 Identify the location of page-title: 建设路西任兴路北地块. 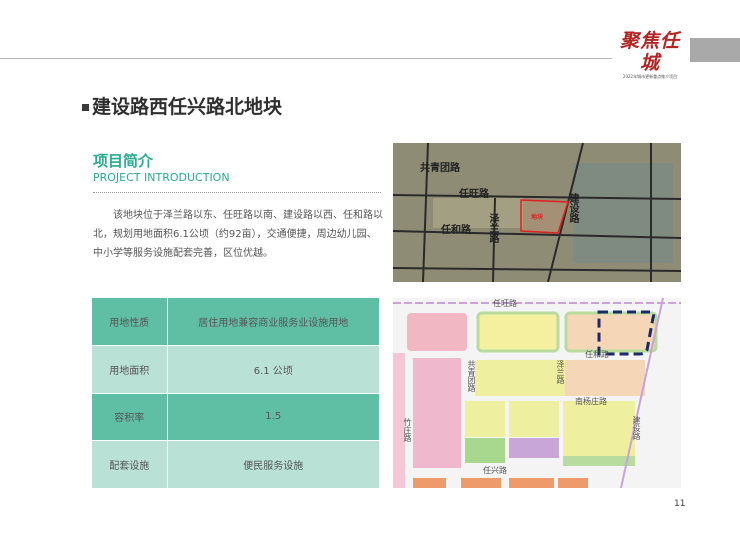
(187, 107).